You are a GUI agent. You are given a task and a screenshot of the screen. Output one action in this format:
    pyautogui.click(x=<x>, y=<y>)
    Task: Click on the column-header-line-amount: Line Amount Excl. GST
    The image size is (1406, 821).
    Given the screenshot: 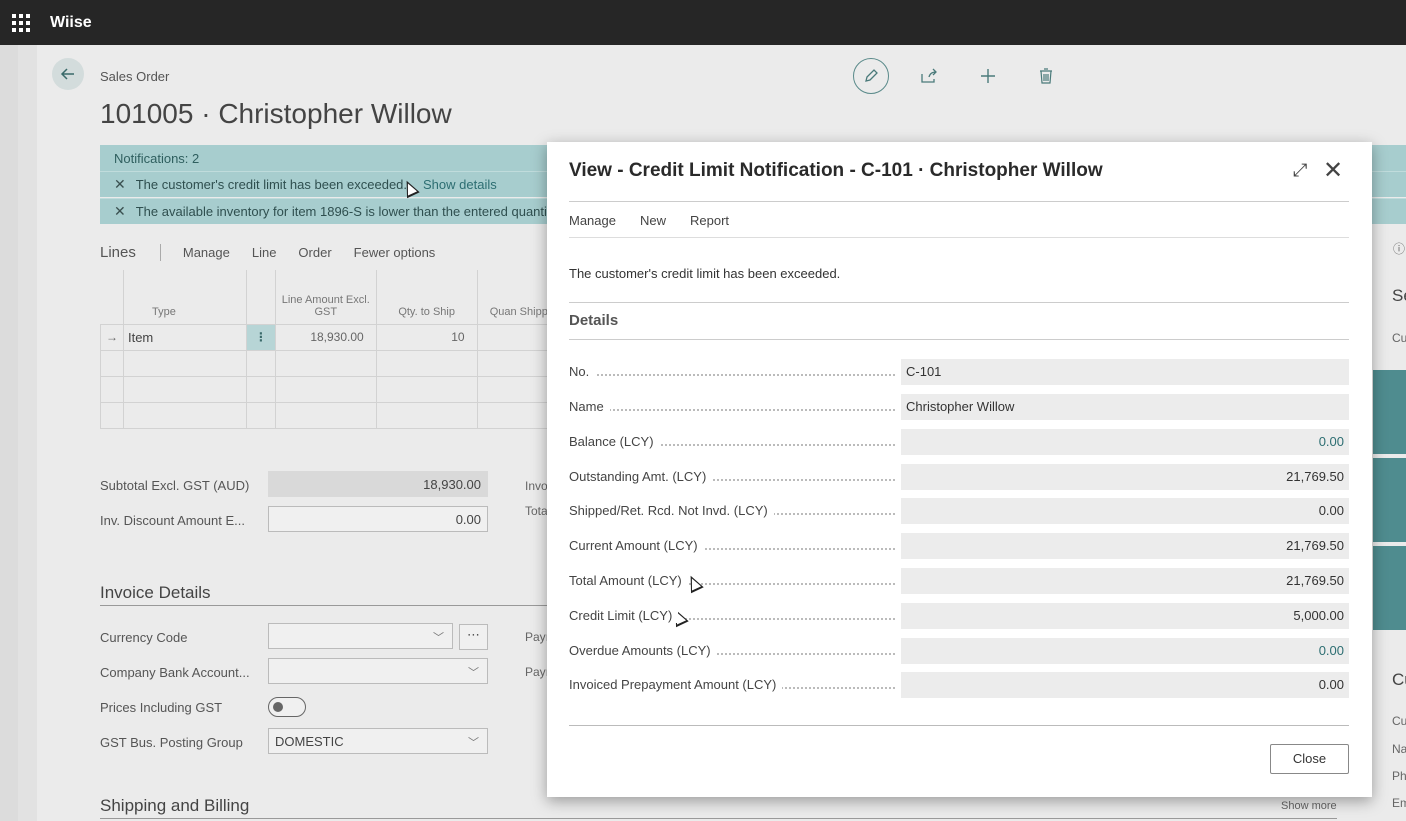 What is the action you would take?
    pyautogui.click(x=326, y=297)
    